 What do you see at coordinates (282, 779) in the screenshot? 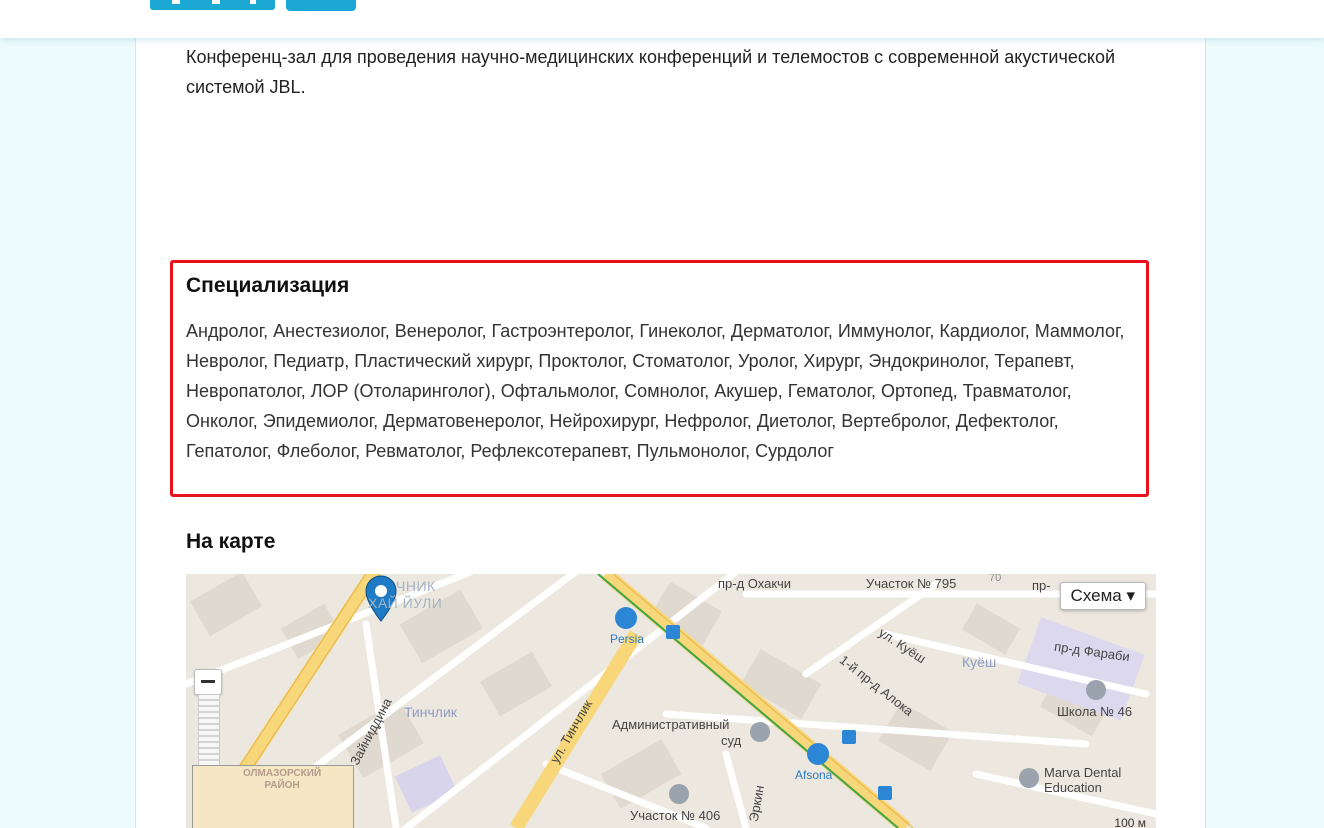
I see `minimap-district-label: ОЛМАЗОРСКИЙ РАЙОН` at bounding box center [282, 779].